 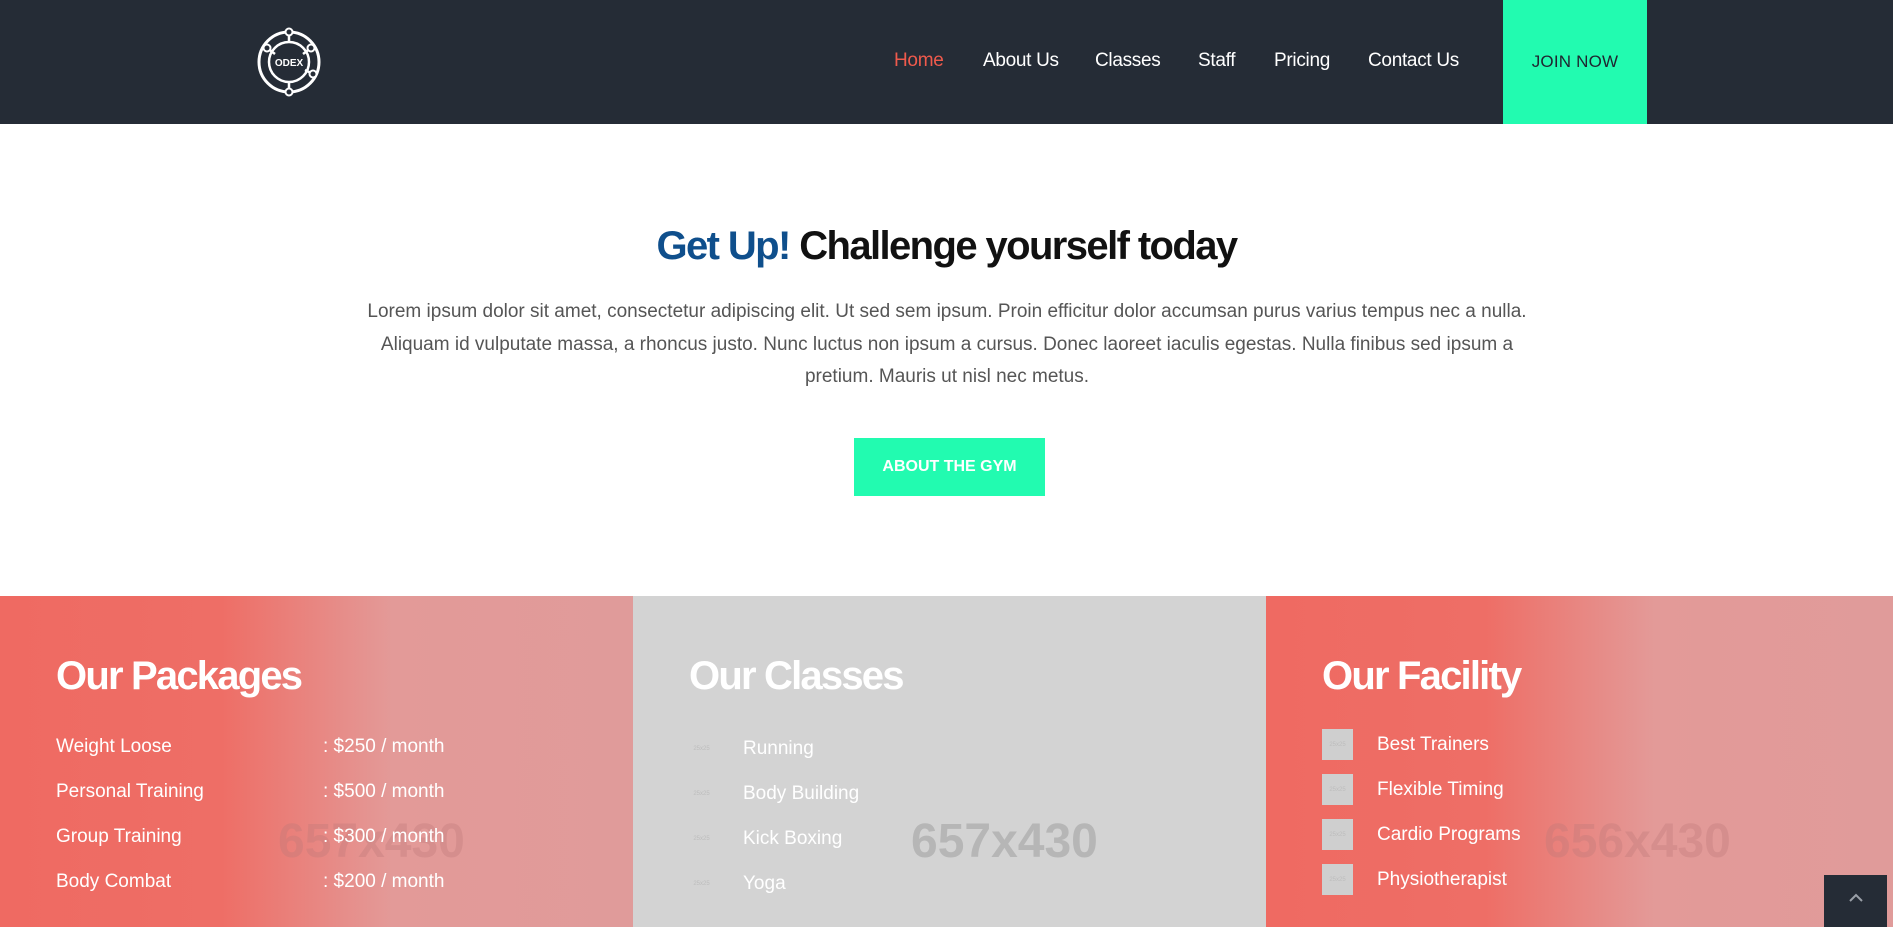 What do you see at coordinates (1302, 61) in the screenshot?
I see `nav-pricing: Pricing` at bounding box center [1302, 61].